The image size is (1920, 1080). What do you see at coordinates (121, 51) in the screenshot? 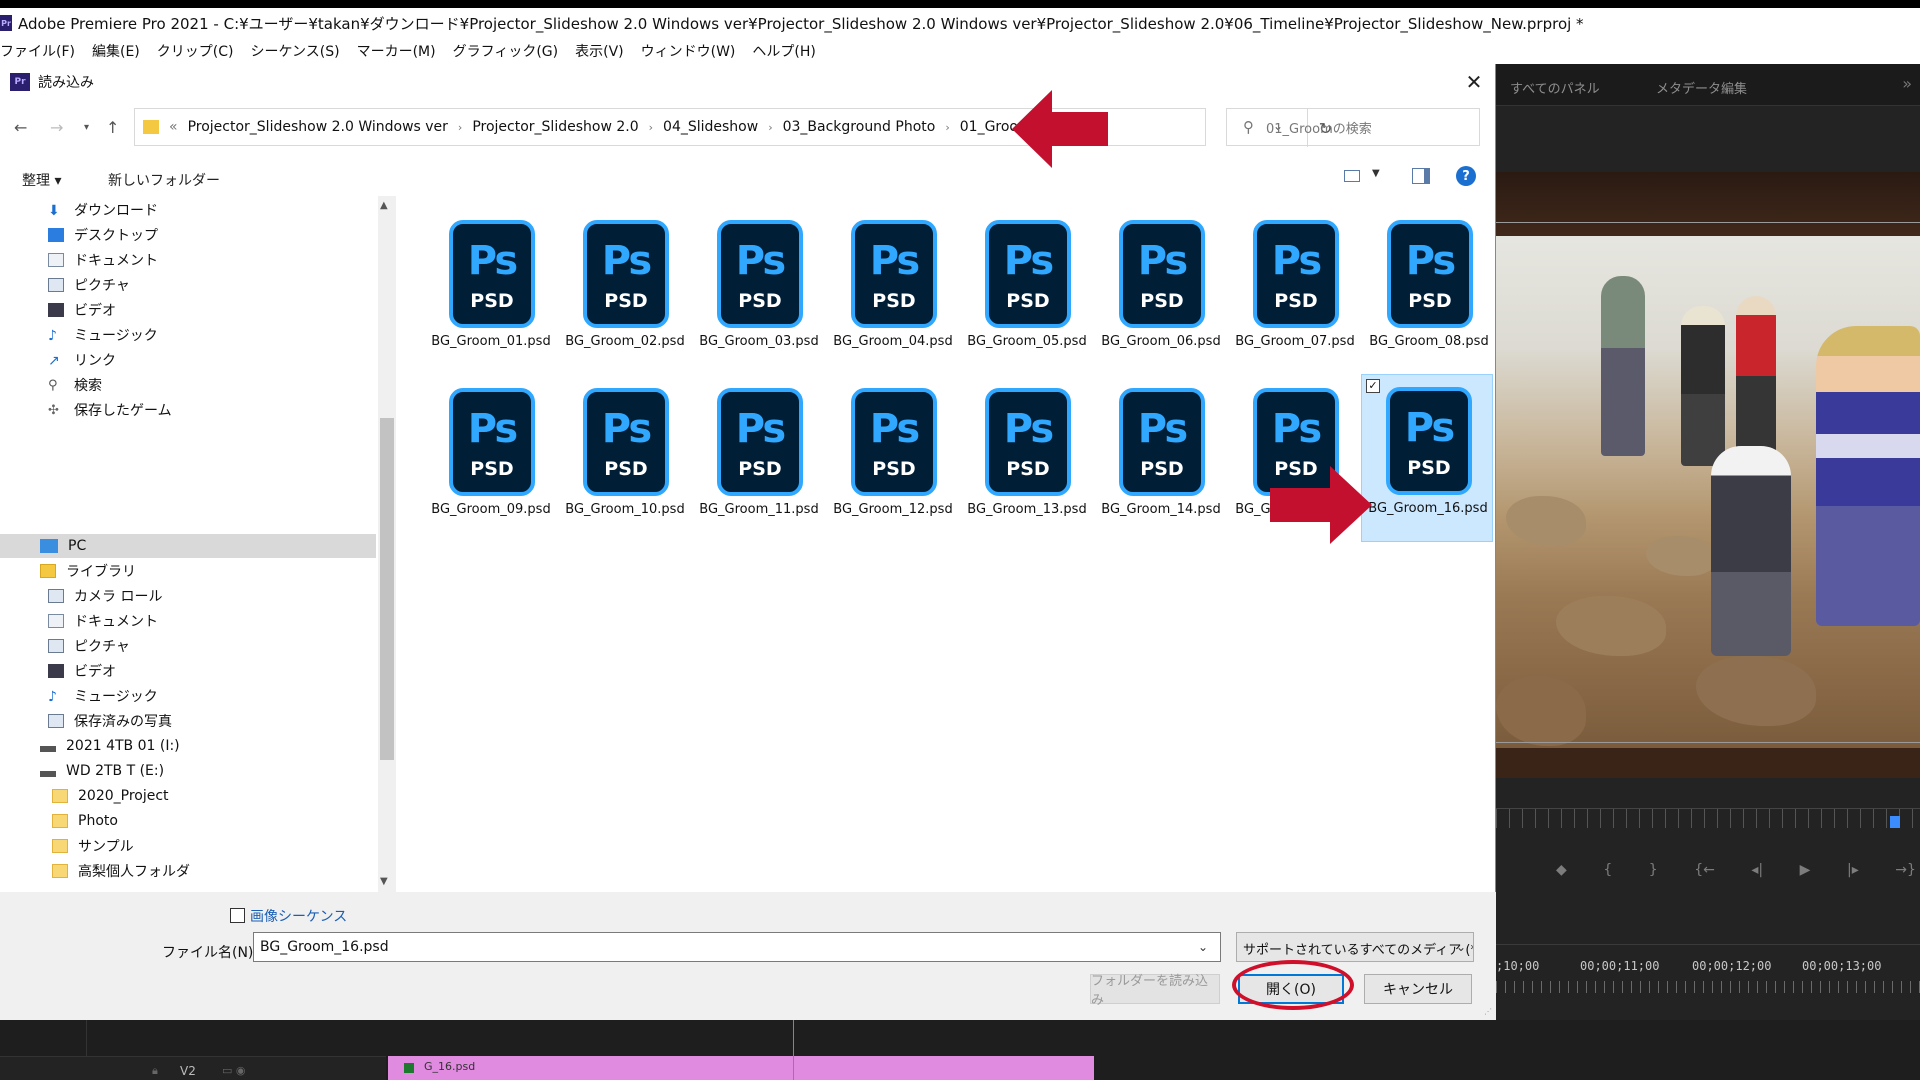
I see `menu-edit: 編集(E)` at bounding box center [121, 51].